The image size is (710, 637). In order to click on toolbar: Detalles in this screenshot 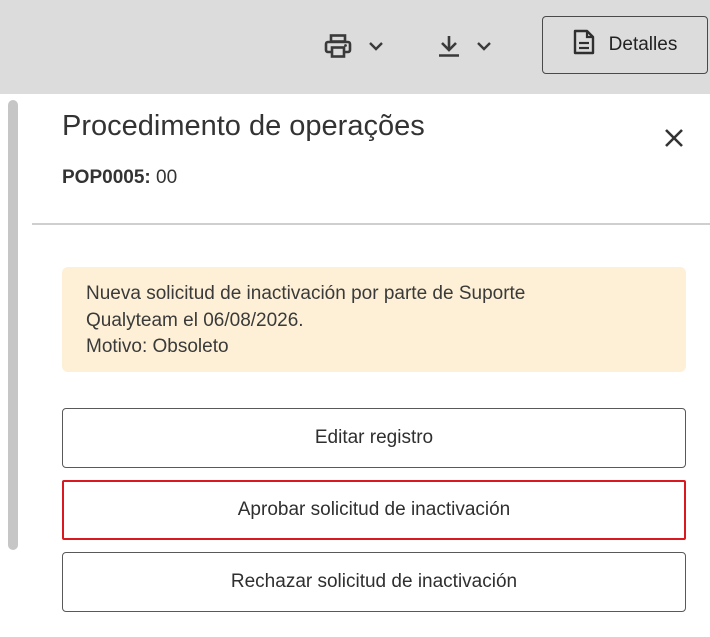, I will do `click(355, 47)`.